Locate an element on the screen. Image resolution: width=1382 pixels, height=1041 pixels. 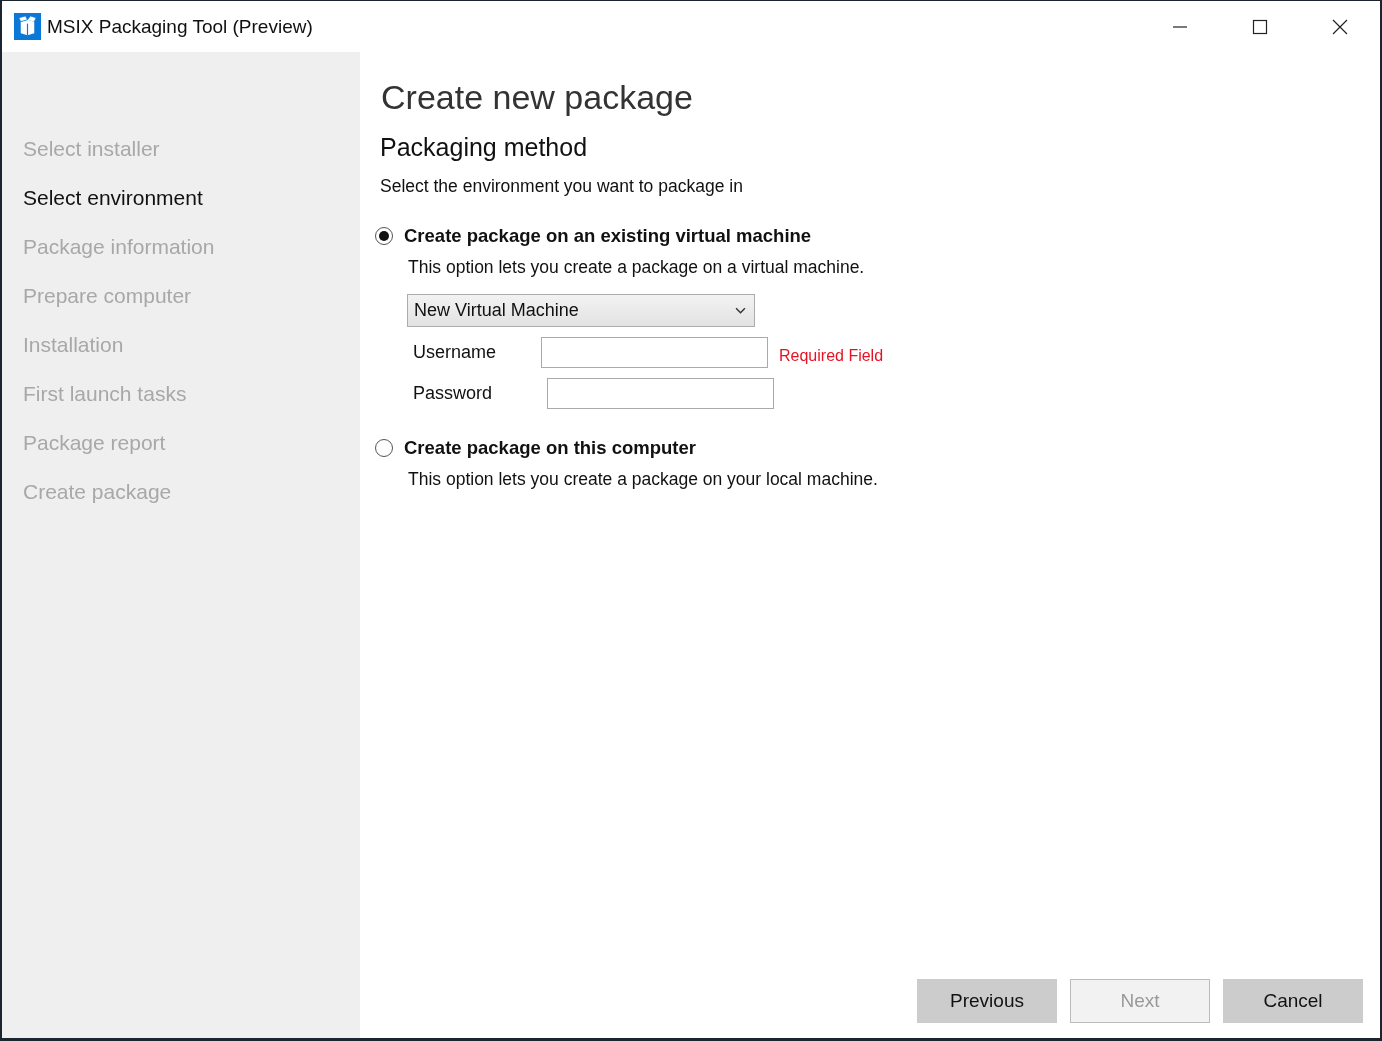
username-field is located at coordinates (654, 352).